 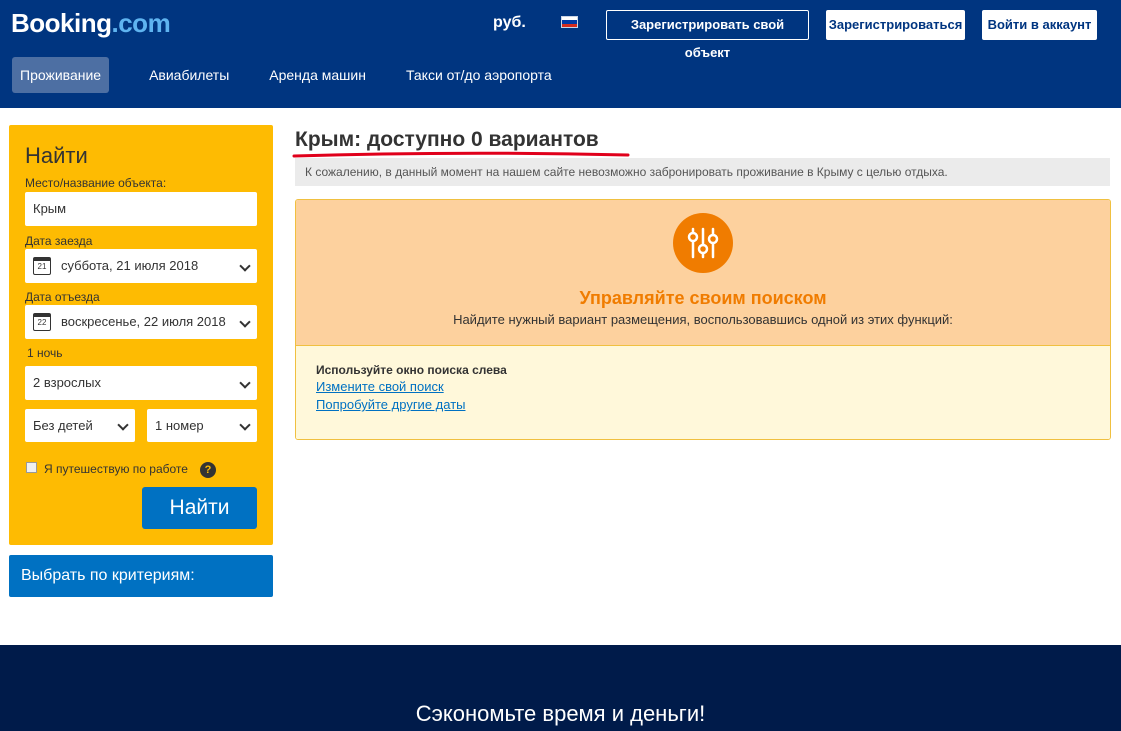 What do you see at coordinates (208, 470) in the screenshot?
I see `help-icon: ?` at bounding box center [208, 470].